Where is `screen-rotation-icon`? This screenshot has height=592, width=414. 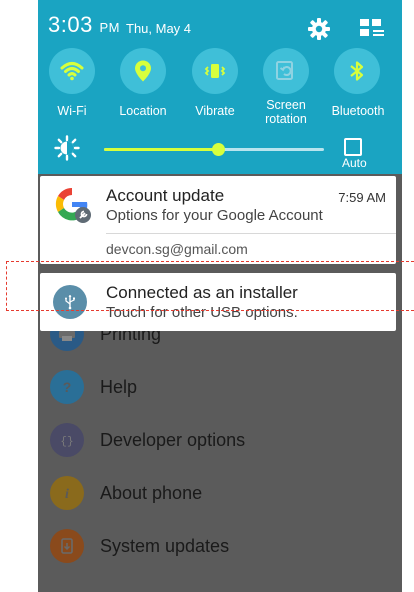 screen-rotation-icon is located at coordinates (284, 70).